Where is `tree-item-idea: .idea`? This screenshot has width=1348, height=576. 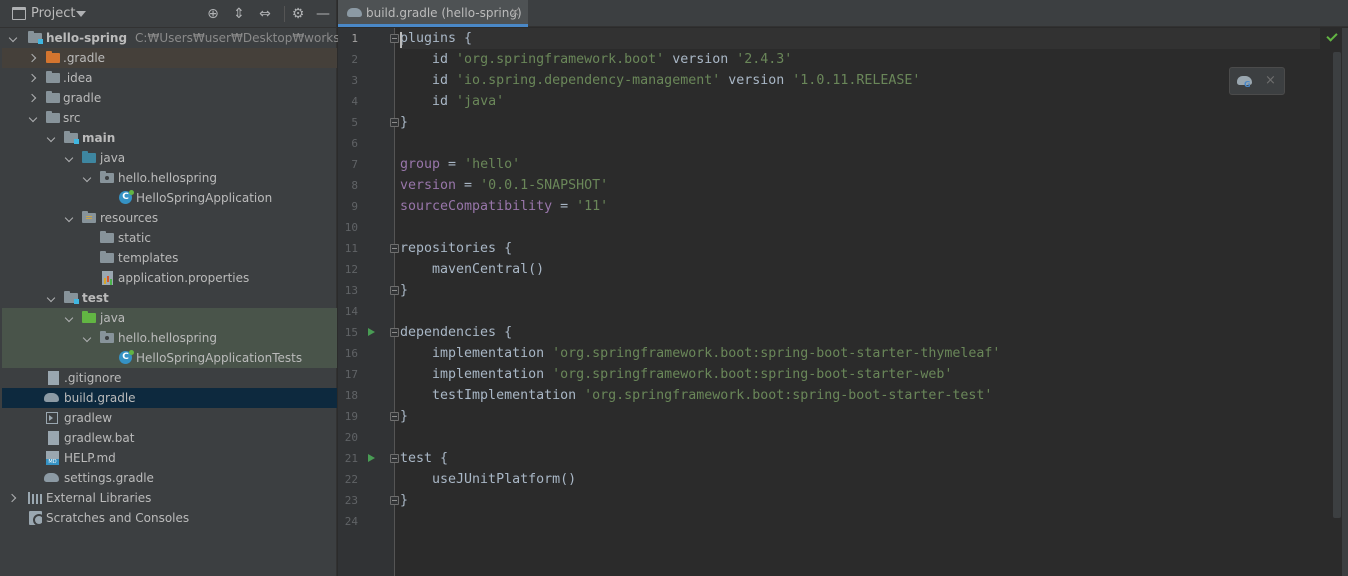 tree-item-idea: .idea is located at coordinates (169, 78).